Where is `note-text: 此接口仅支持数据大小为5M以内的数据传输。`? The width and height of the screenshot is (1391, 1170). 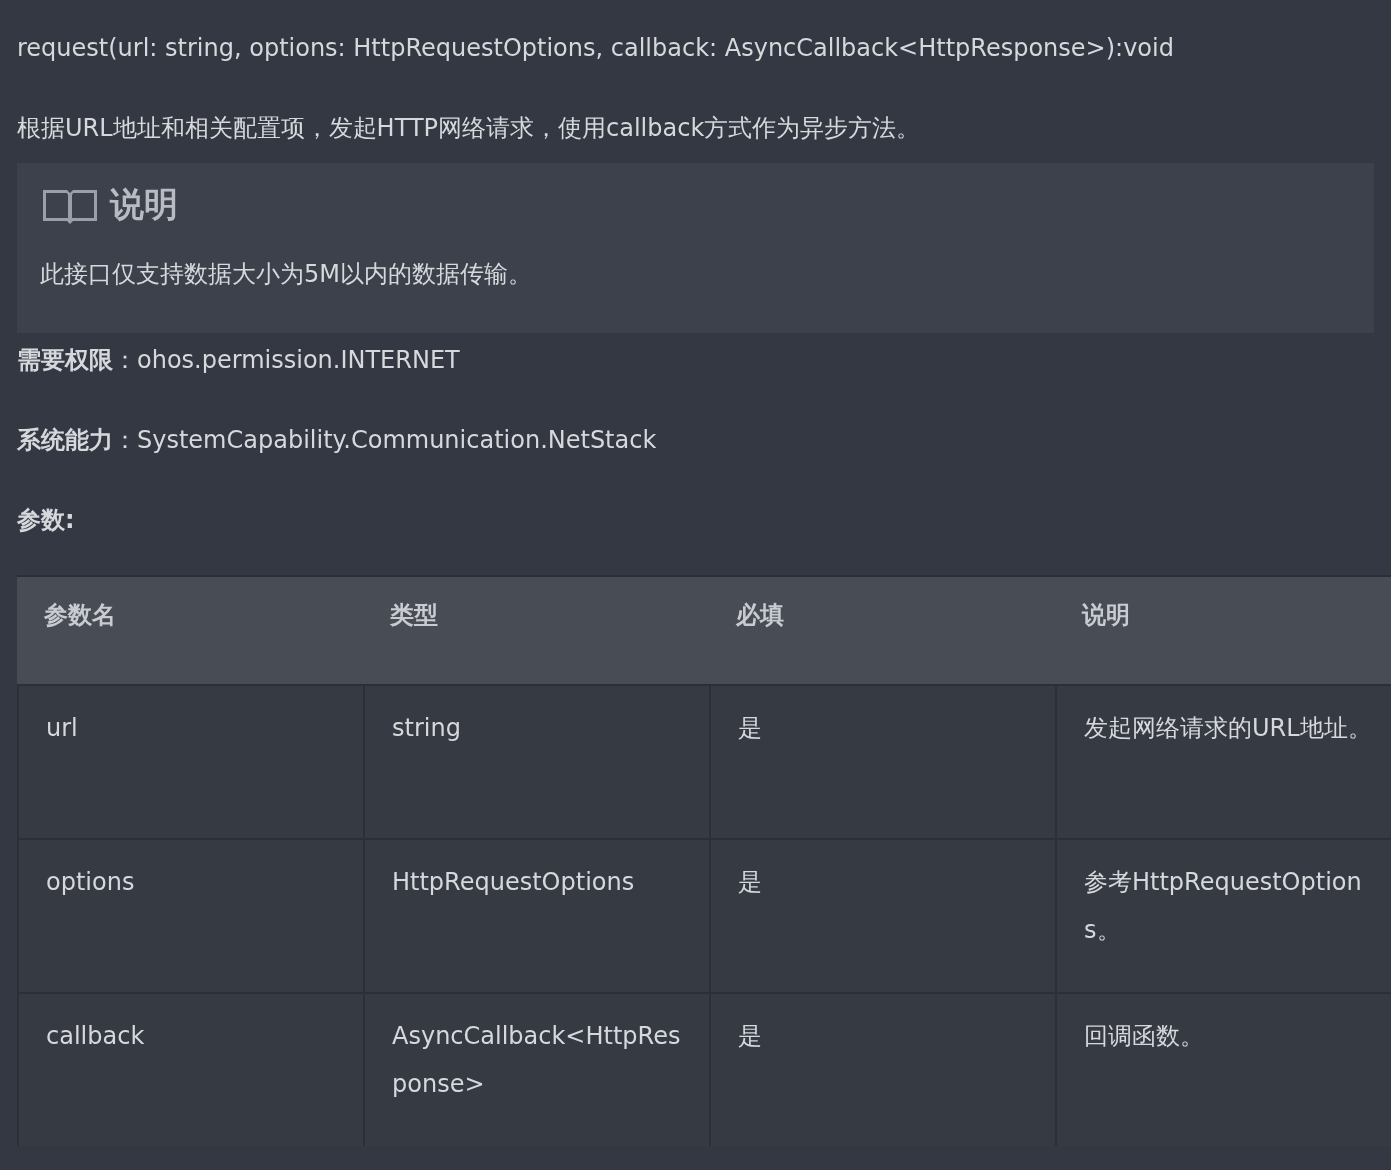
note-text: 此接口仅支持数据大小为5M以内的数据传输。 is located at coordinates (286, 274).